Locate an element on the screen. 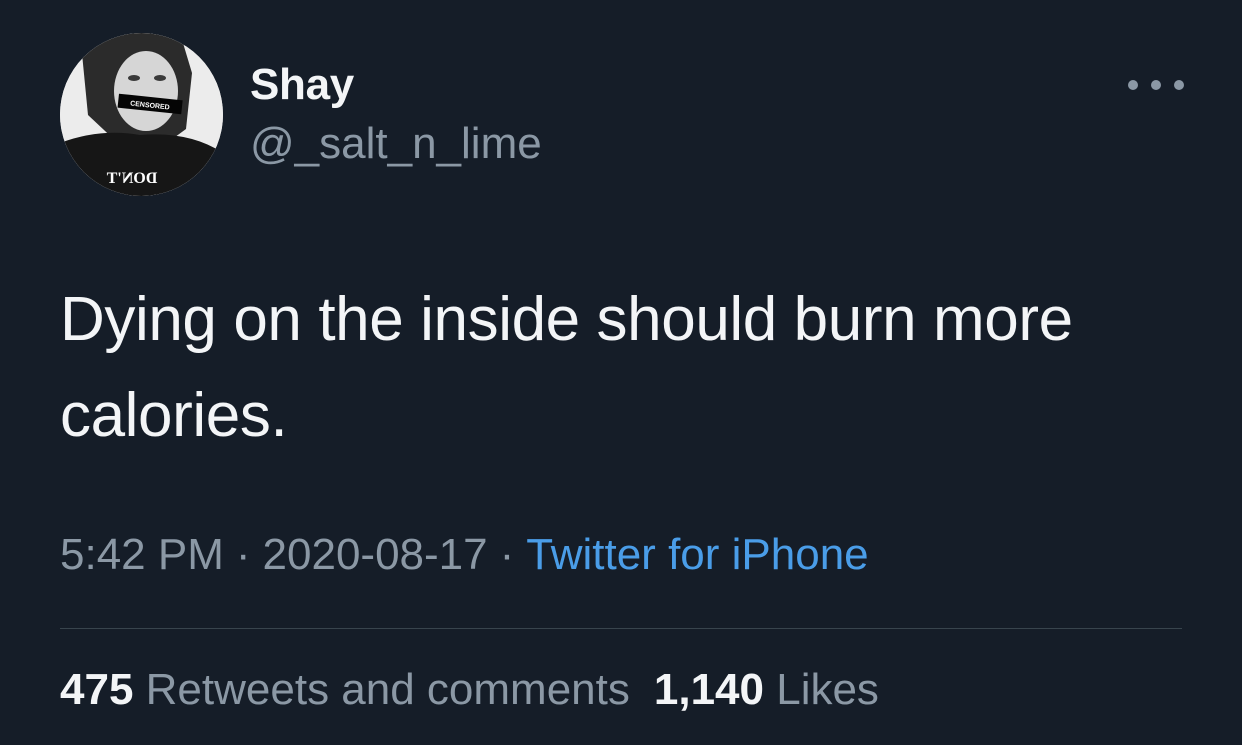 The image size is (1242, 745). tweet-stats: 475 Retweets and comments 1,140 Likes is located at coordinates (469, 690).